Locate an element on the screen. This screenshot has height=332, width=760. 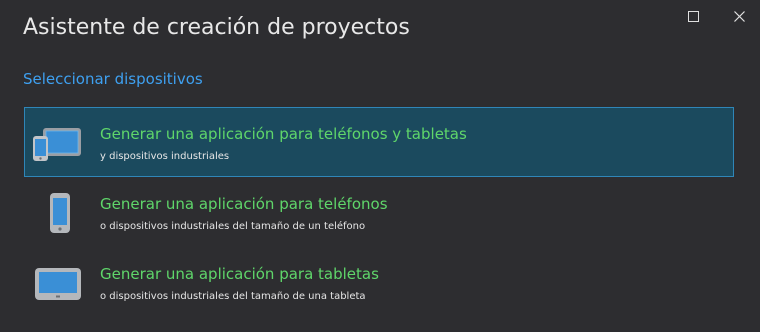
maximize-icon is located at coordinates (693, 16).